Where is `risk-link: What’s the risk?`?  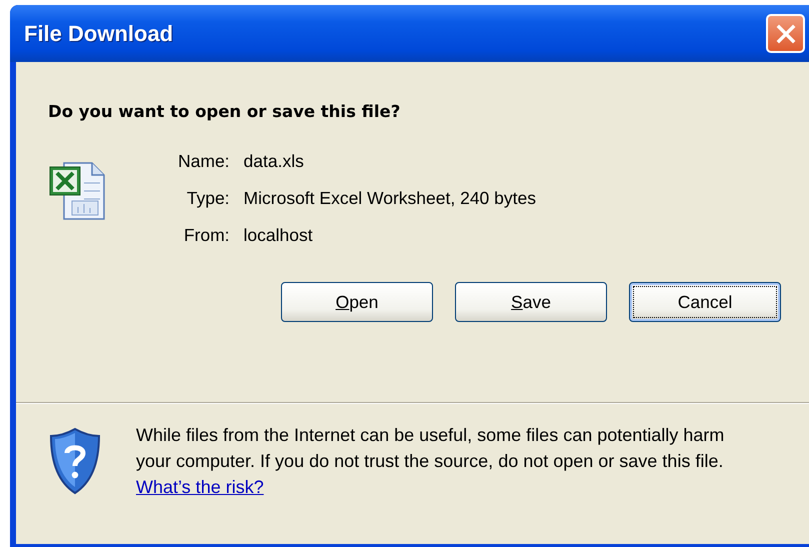 risk-link: What’s the risk? is located at coordinates (200, 487).